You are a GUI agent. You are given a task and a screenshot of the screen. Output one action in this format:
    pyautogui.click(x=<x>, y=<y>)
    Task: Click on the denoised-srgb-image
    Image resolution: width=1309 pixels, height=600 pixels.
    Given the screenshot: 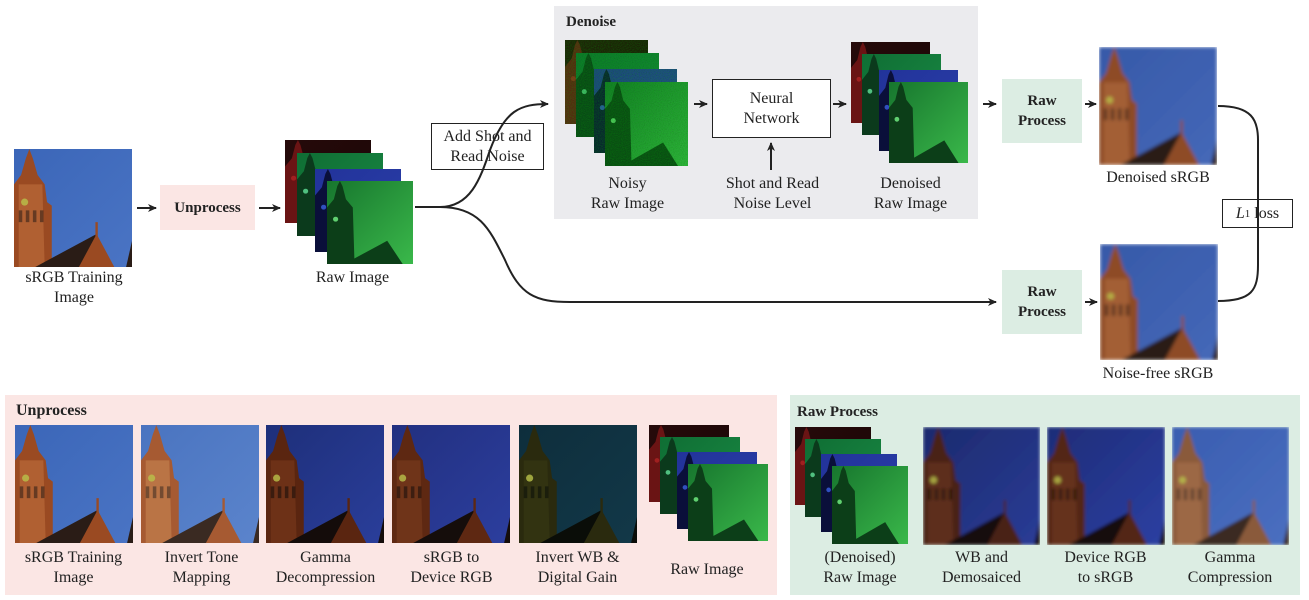 What is the action you would take?
    pyautogui.click(x=1158, y=106)
    